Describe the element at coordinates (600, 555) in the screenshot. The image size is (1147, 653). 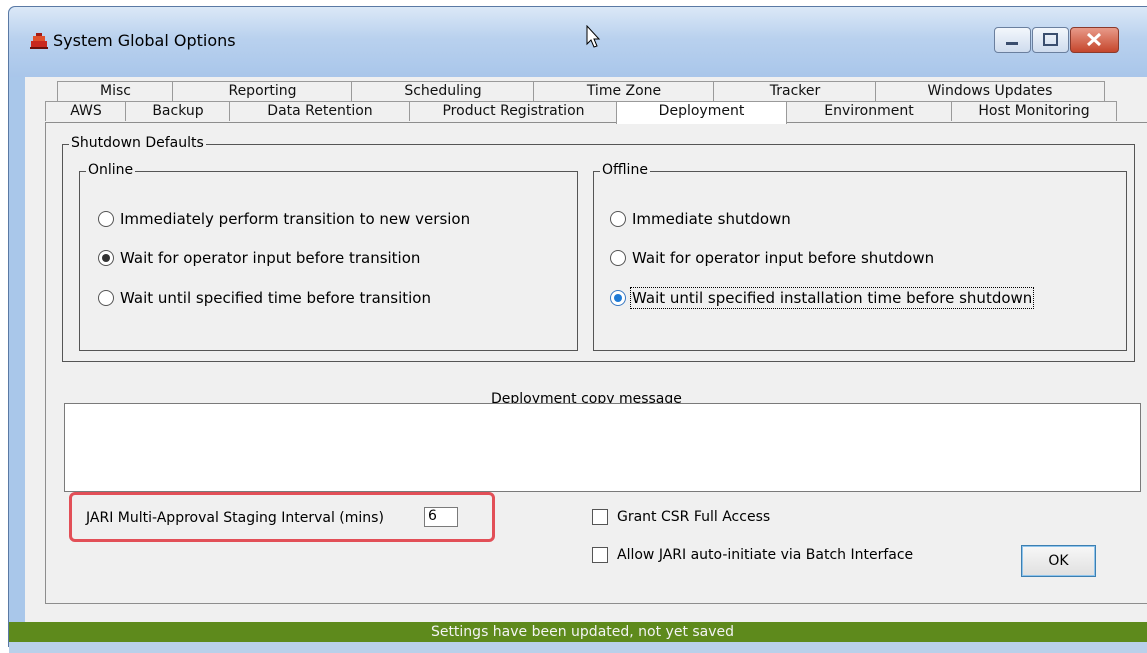
I see `allow-jari-checkbox` at that location.